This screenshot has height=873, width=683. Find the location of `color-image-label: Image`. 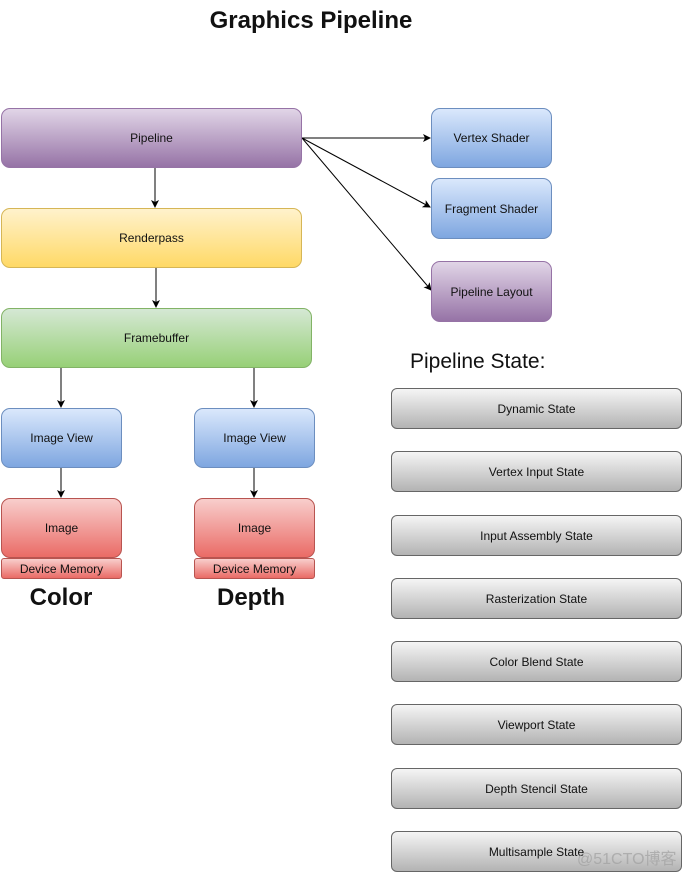

color-image-label: Image is located at coordinates (61, 528).